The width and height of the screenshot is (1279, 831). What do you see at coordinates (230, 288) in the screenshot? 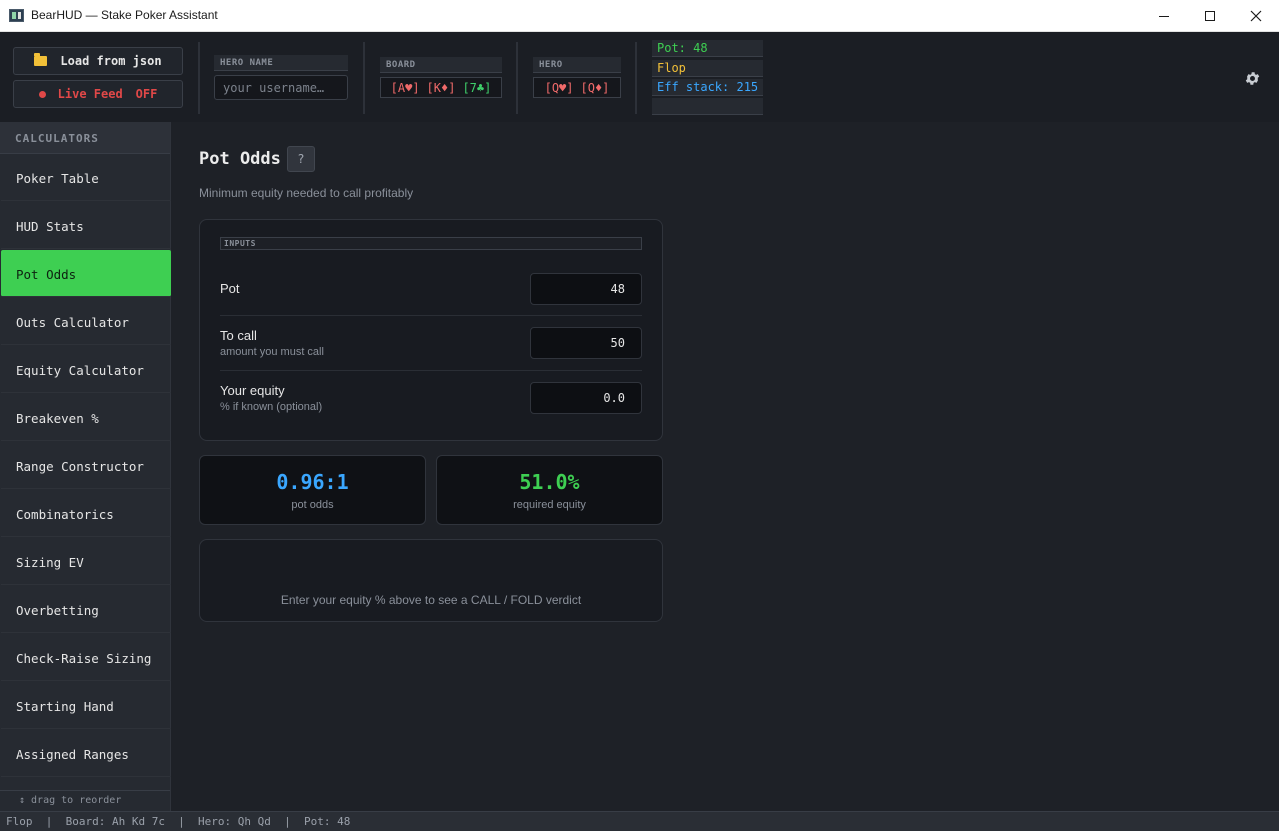
I see `pot-label: Pot` at bounding box center [230, 288].